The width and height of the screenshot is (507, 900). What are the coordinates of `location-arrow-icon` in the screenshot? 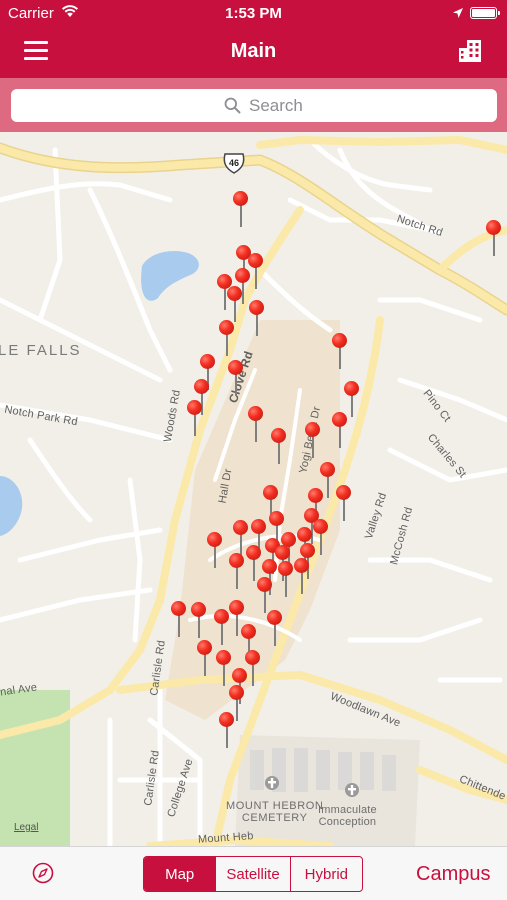 It's located at (458, 15).